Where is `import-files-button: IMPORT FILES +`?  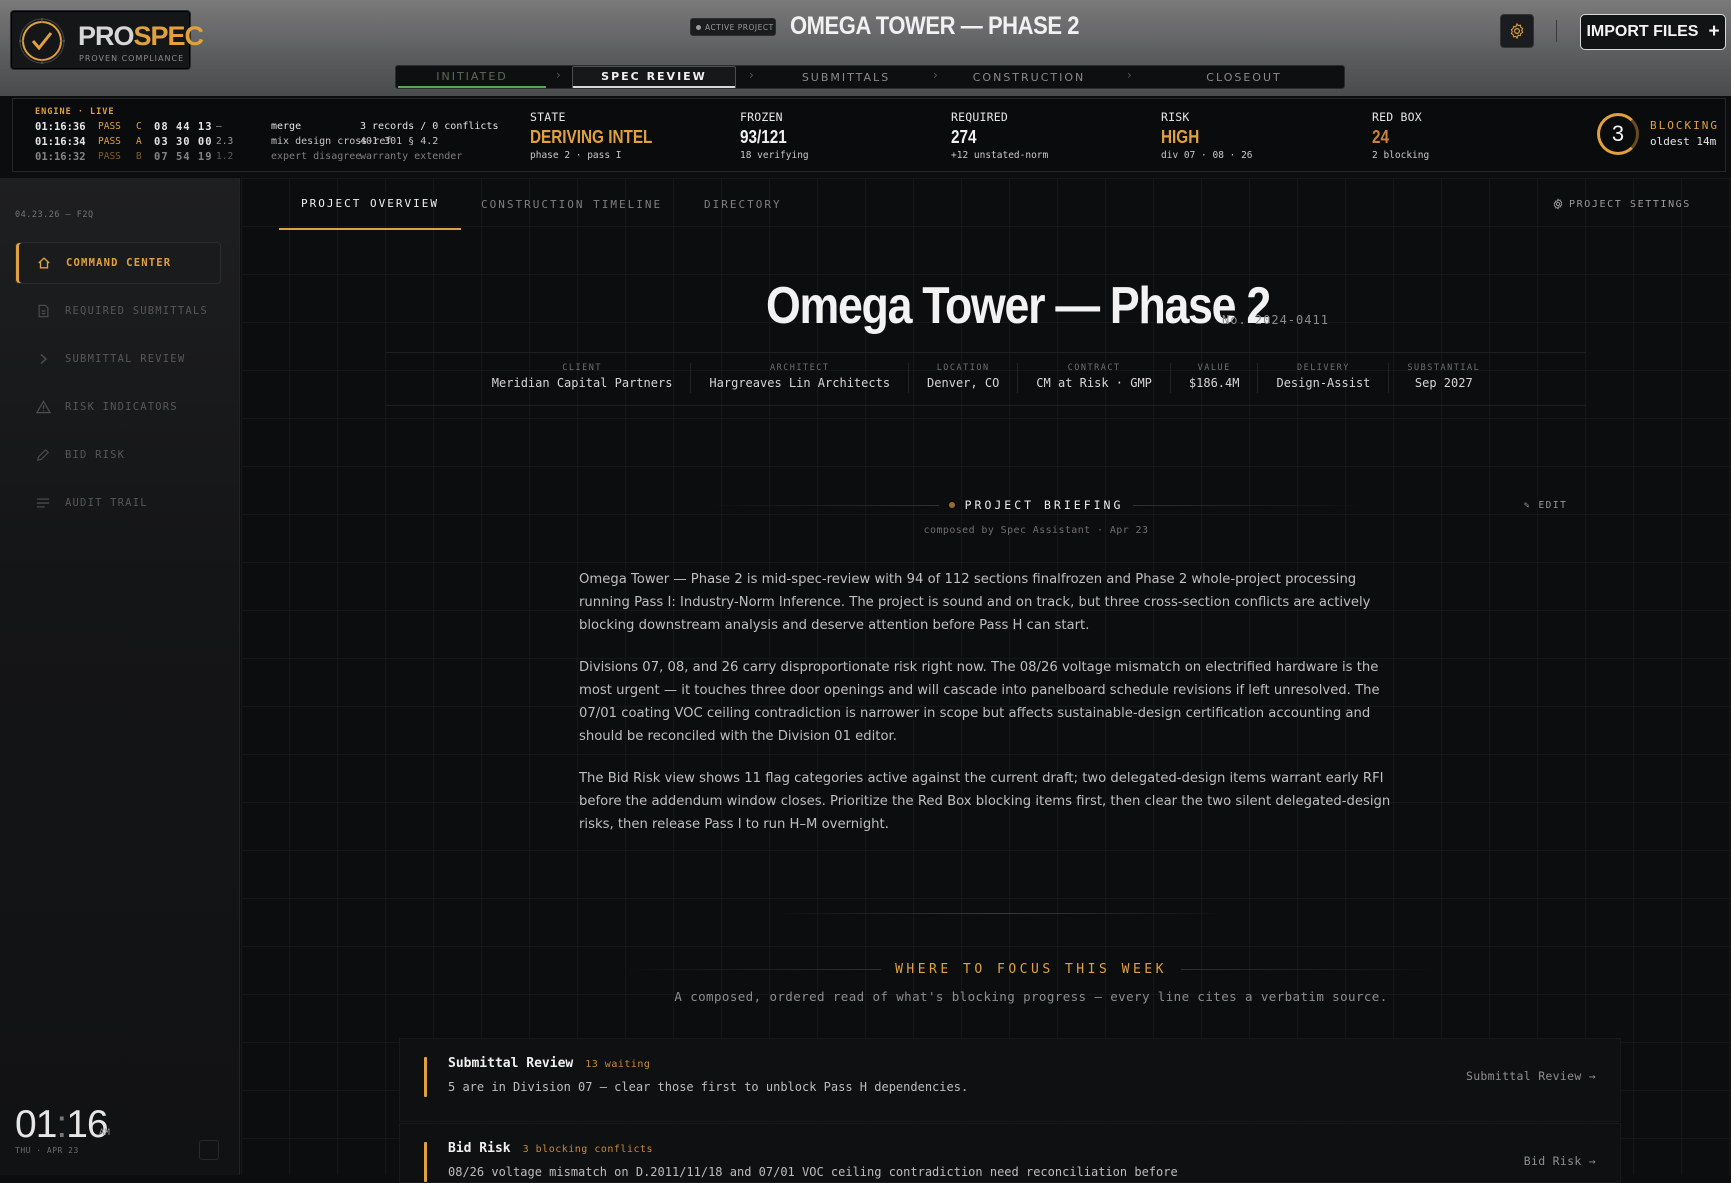 import-files-button: IMPORT FILES + is located at coordinates (1653, 32).